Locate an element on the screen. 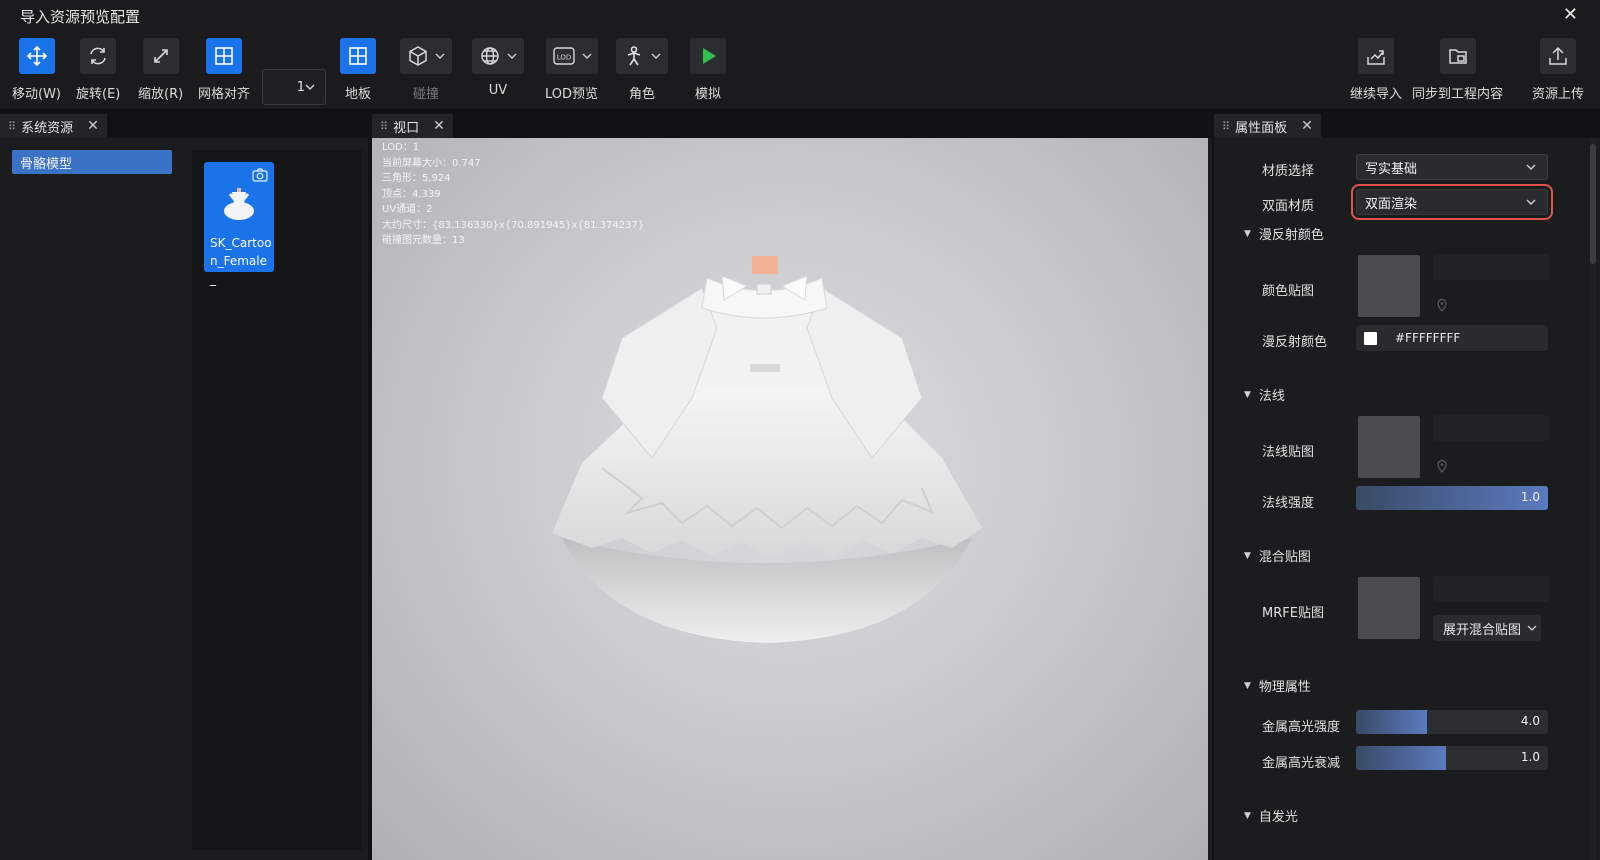 This screenshot has width=1600, height=860. diffuse-color-label: 漫反射颜色 is located at coordinates (1295, 342).